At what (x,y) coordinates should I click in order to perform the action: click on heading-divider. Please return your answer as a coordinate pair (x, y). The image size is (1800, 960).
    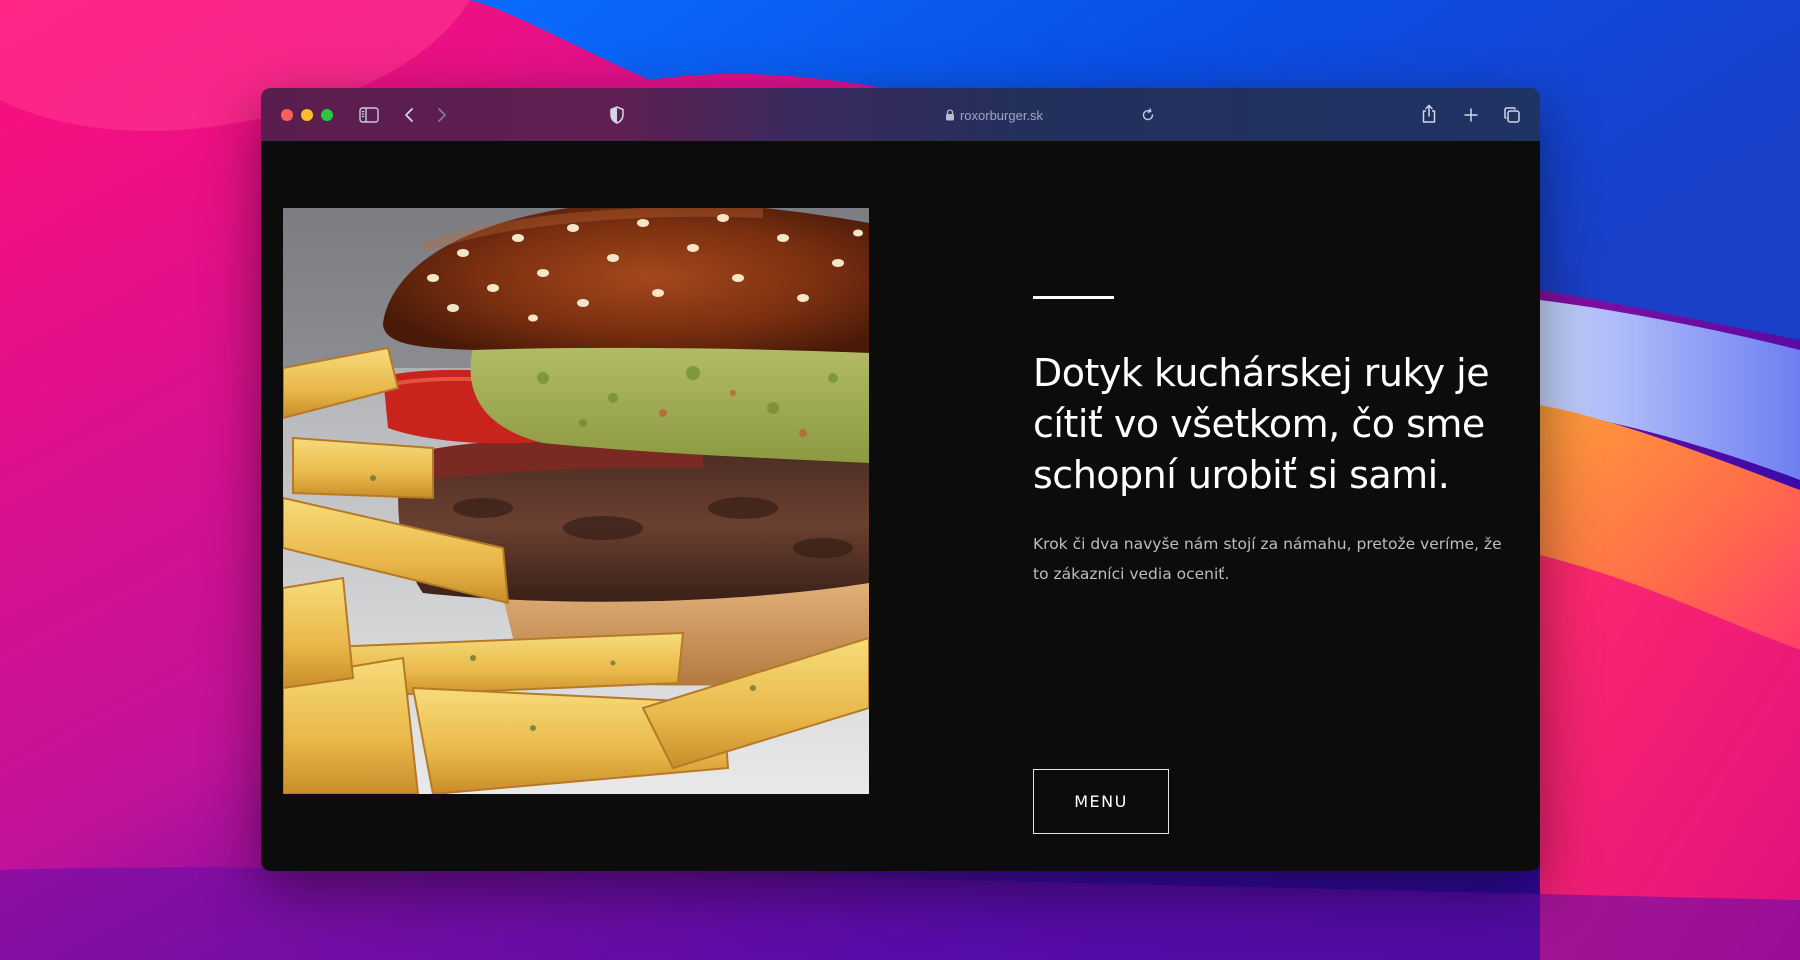
    Looking at the image, I should click on (1073, 297).